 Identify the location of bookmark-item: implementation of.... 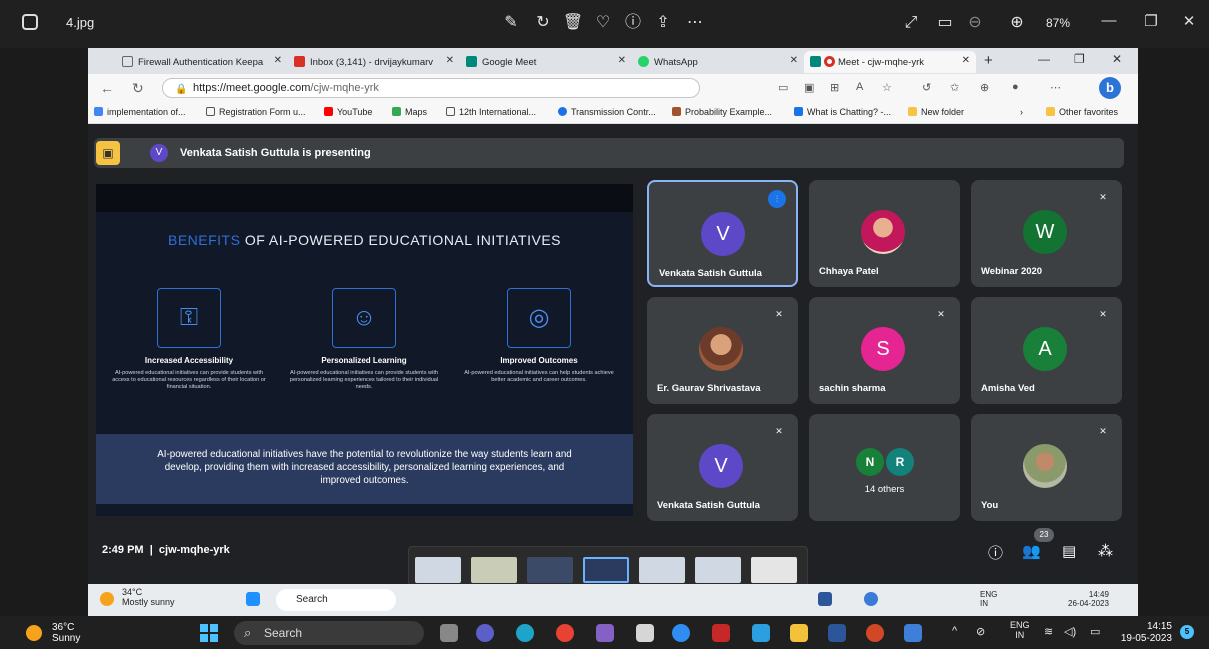
(140, 112).